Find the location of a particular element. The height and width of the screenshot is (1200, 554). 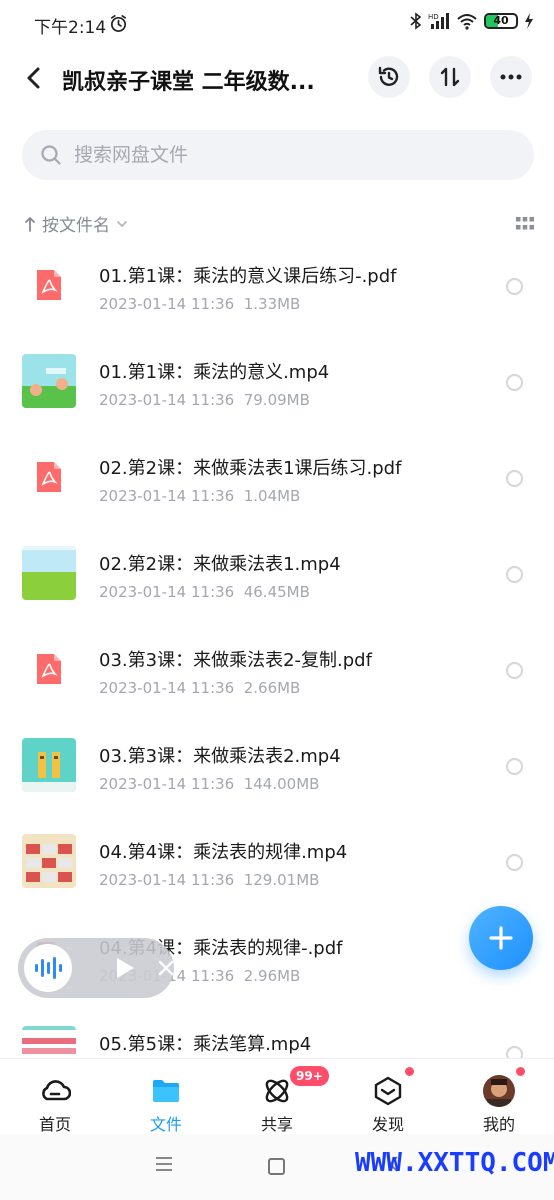

wifi-icon is located at coordinates (467, 22).